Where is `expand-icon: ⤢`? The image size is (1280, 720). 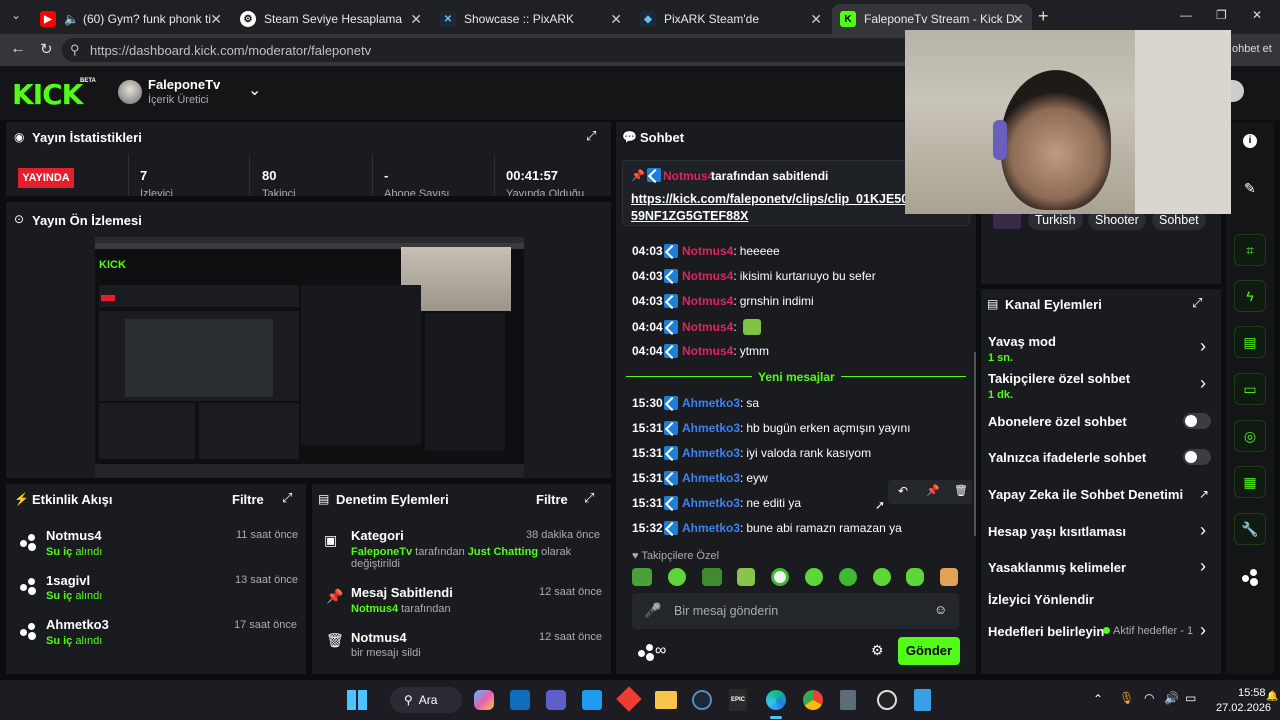
expand-icon: ⤢ is located at coordinates (591, 136).